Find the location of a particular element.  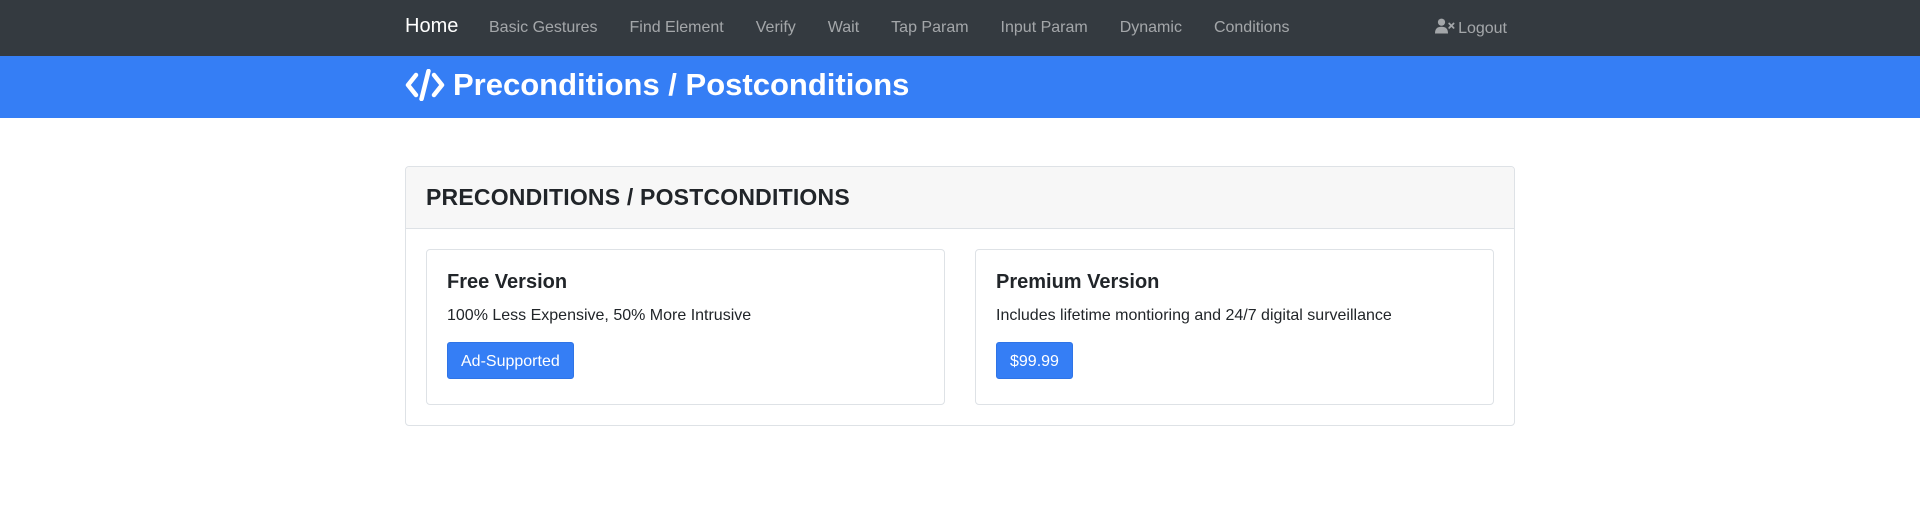

free-version-title: Free Version is located at coordinates (507, 282).